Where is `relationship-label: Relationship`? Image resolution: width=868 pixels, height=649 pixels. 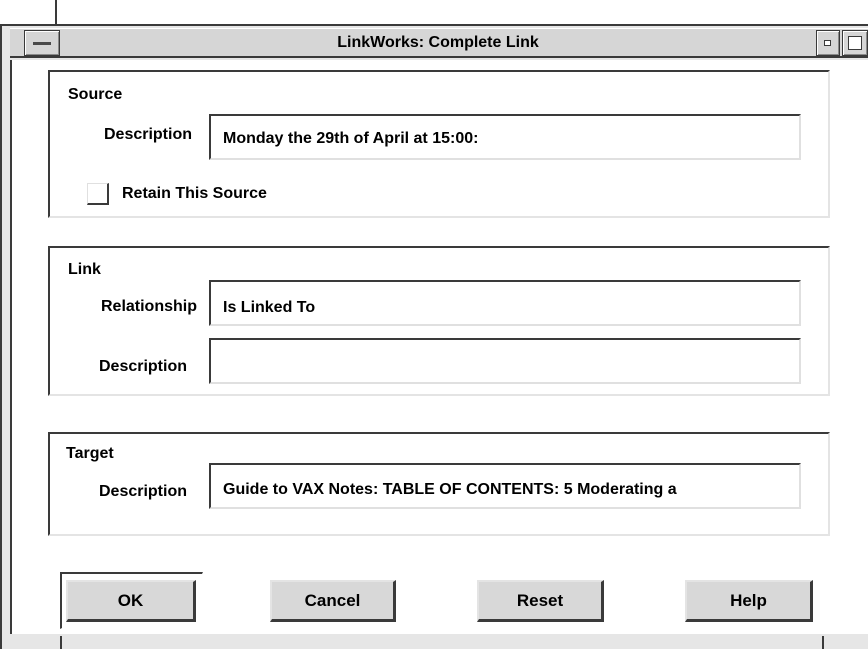 relationship-label: Relationship is located at coordinates (148, 306).